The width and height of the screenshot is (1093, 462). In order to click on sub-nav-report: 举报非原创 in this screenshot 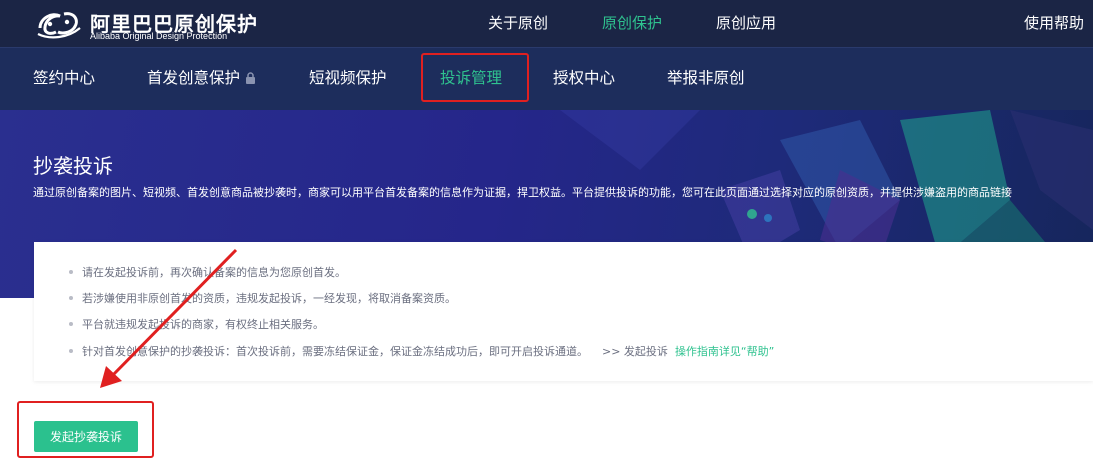, I will do `click(706, 78)`.